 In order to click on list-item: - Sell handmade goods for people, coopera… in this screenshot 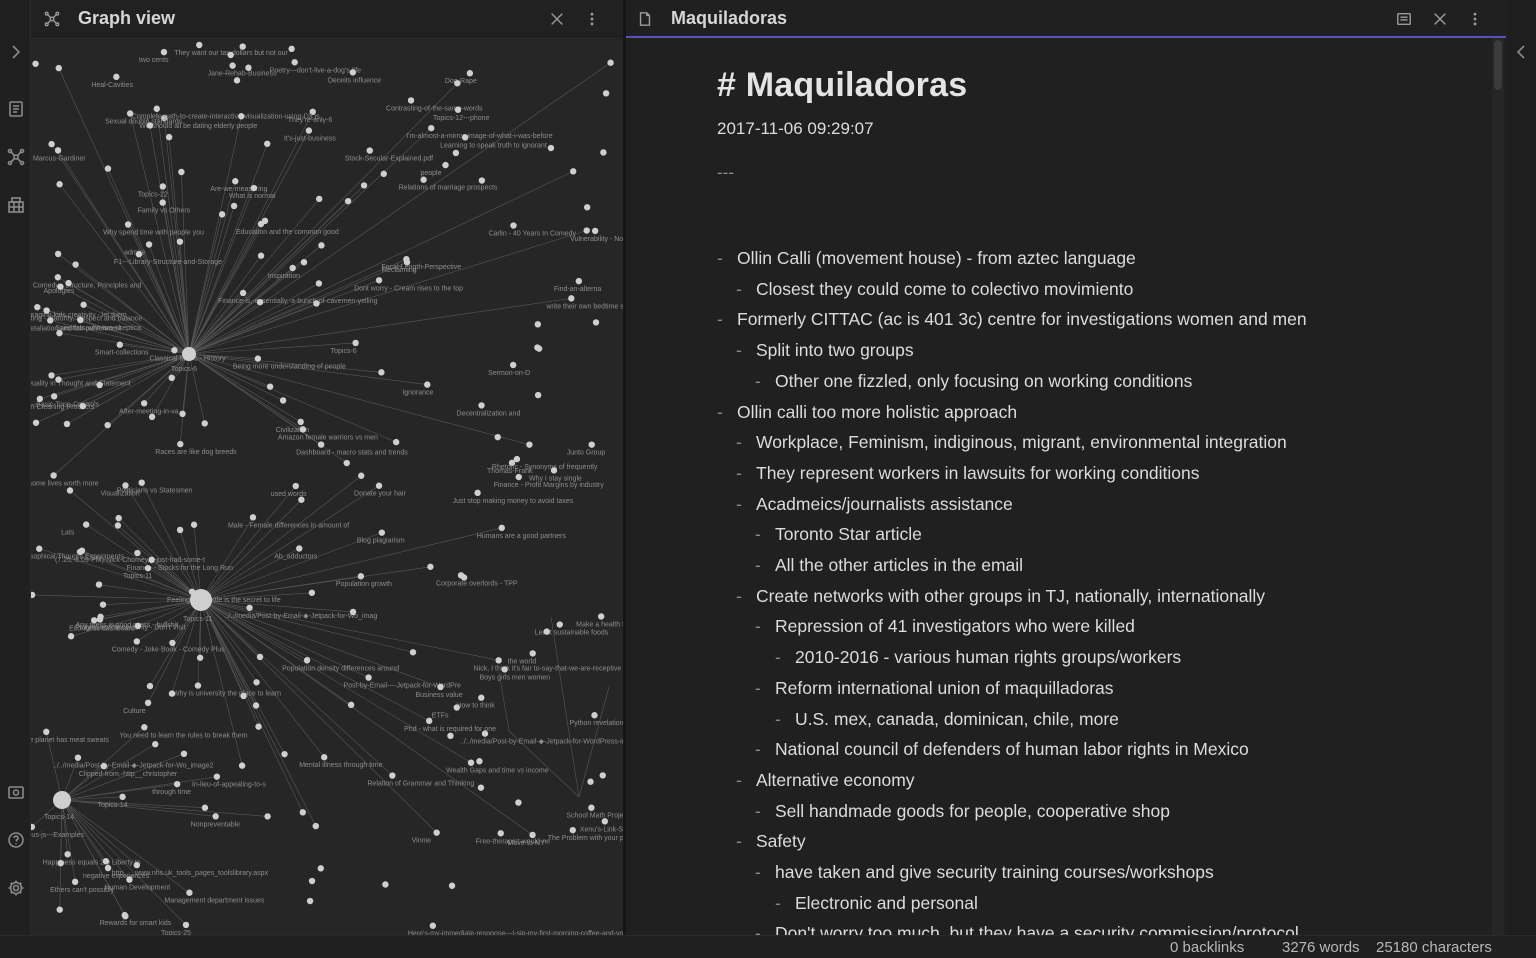, I will do `click(962, 811)`.